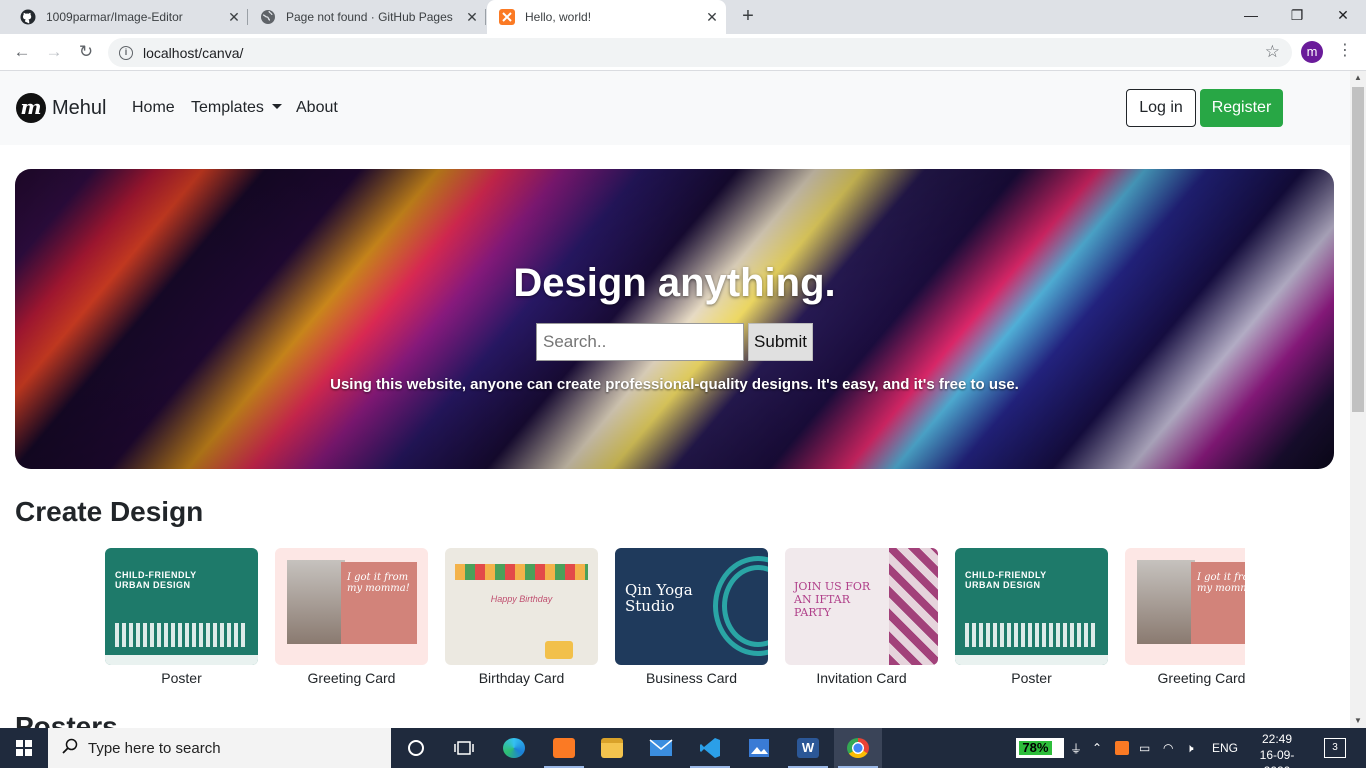 This screenshot has width=1366, height=768. I want to click on windows-logo-icon, so click(24, 748).